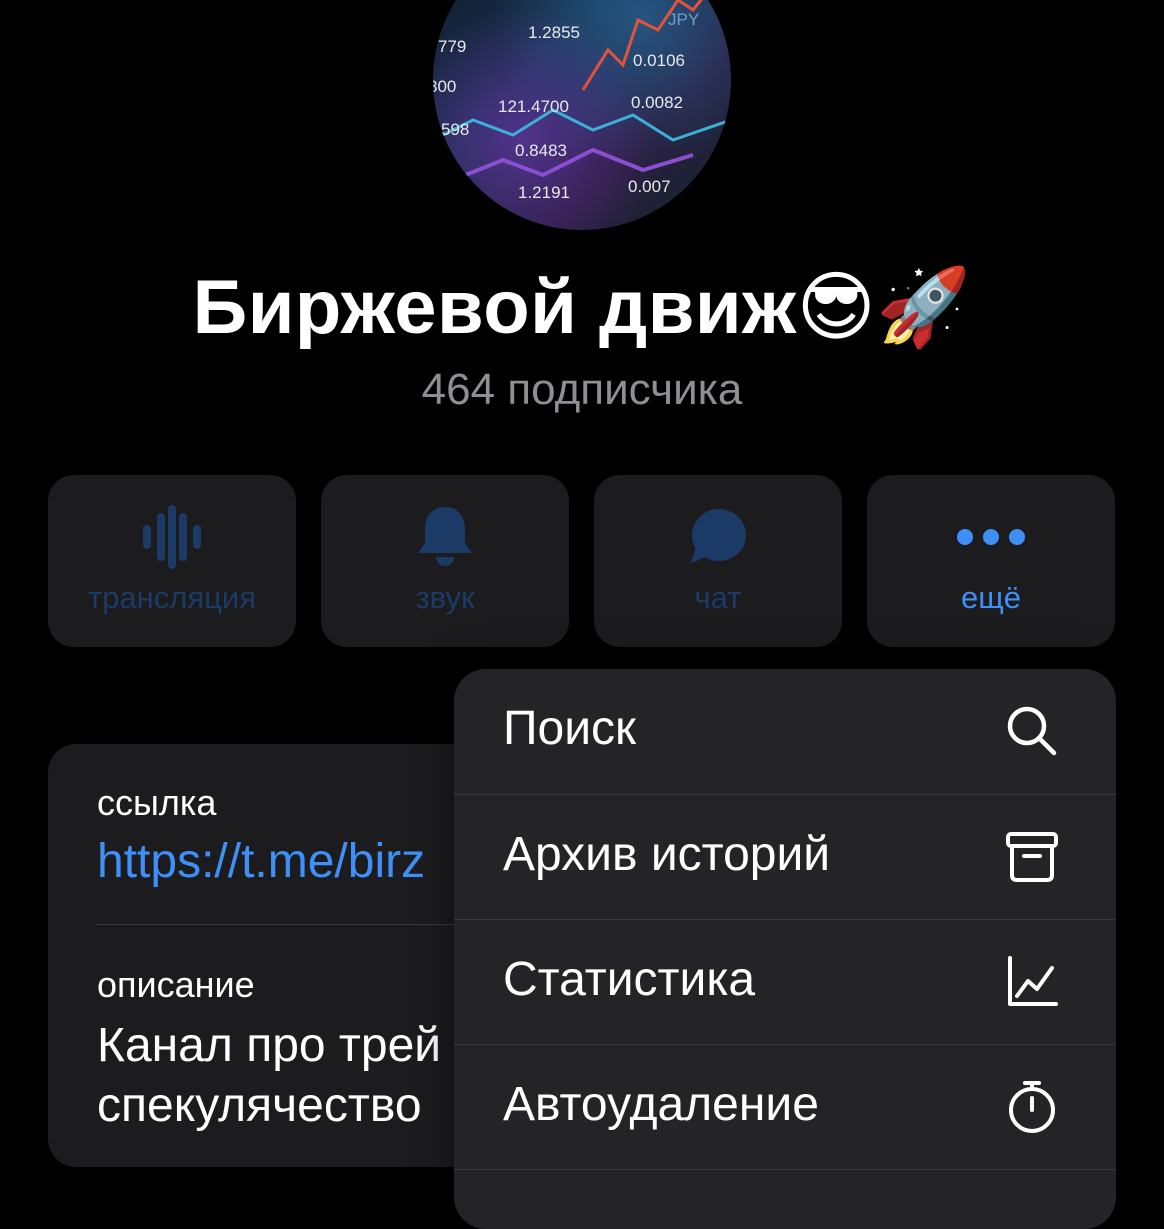  I want to click on sound-label: звук, so click(445, 597).